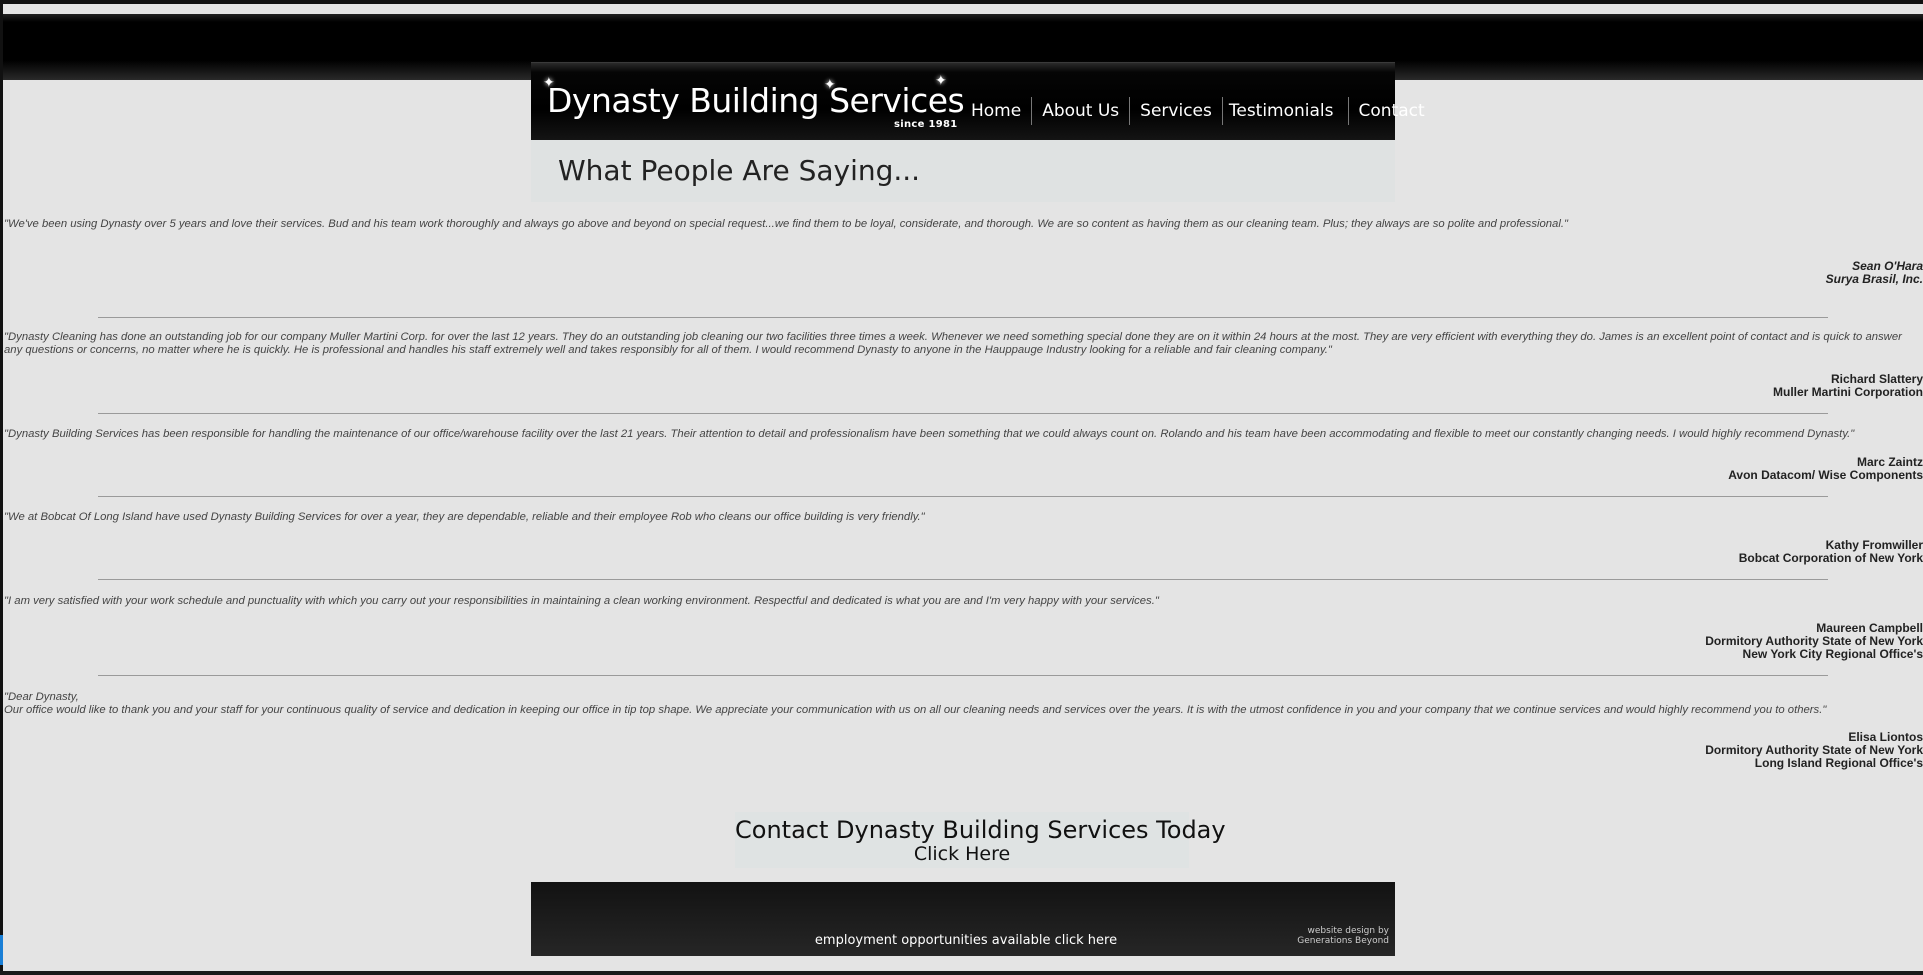 The width and height of the screenshot is (1923, 975). What do you see at coordinates (962, 854) in the screenshot?
I see `contact-cta-subtitle: Click Here` at bounding box center [962, 854].